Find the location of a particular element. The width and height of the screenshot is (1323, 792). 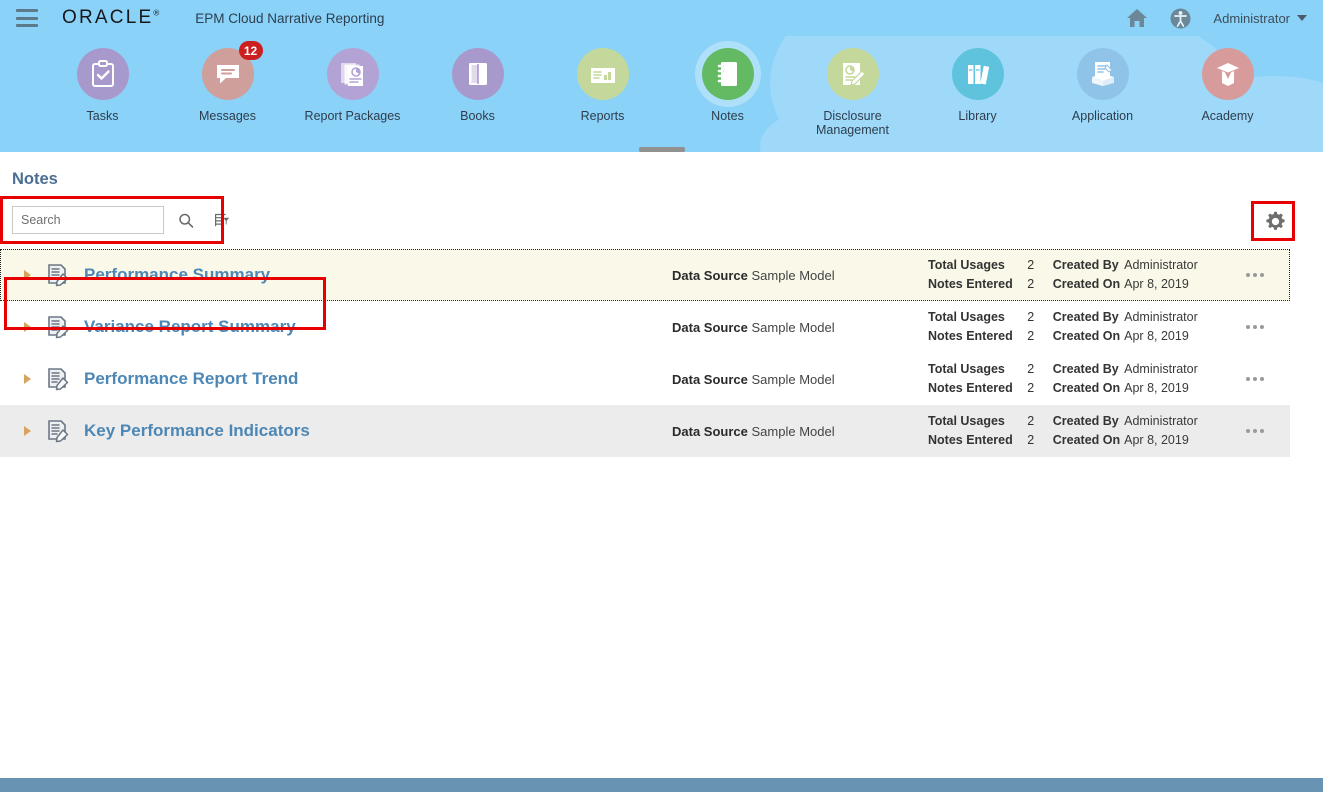

nav-label: Messages is located at coordinates (227, 116).